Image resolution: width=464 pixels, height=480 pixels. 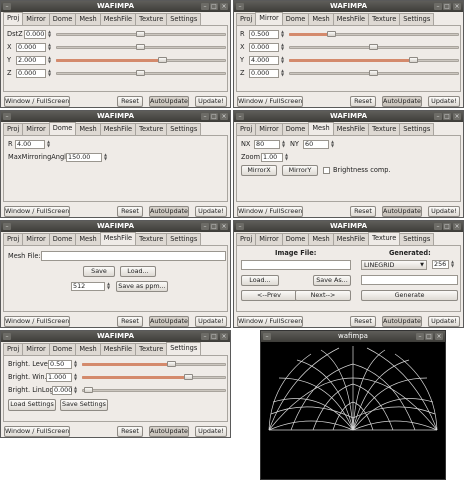 I want to click on mesh-size-spin: 512, so click(x=88, y=286).